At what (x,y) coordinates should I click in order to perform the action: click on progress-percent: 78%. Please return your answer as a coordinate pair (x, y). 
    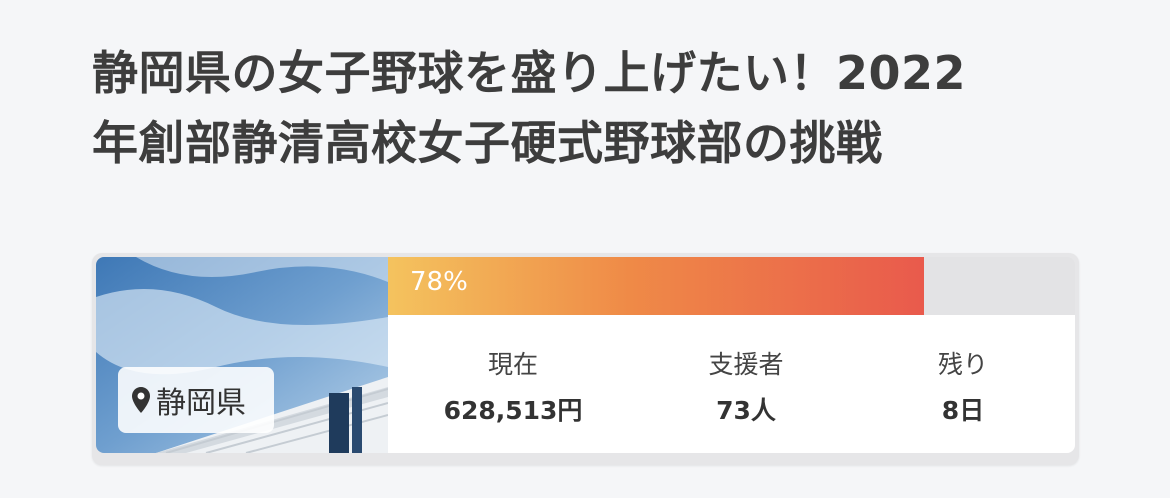
    Looking at the image, I should click on (439, 282).